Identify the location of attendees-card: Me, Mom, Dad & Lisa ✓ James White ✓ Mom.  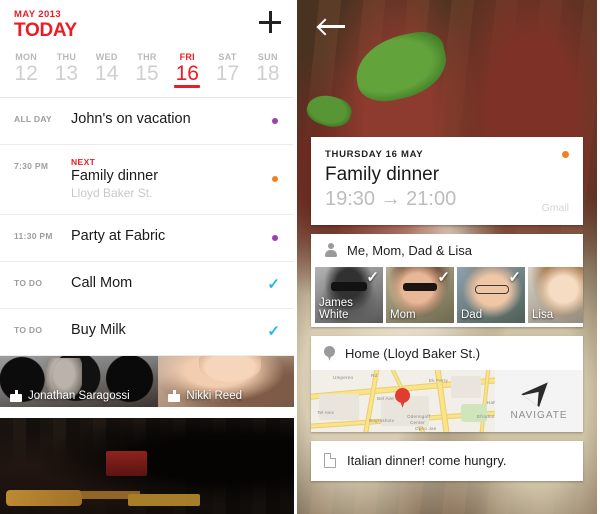
(447, 280).